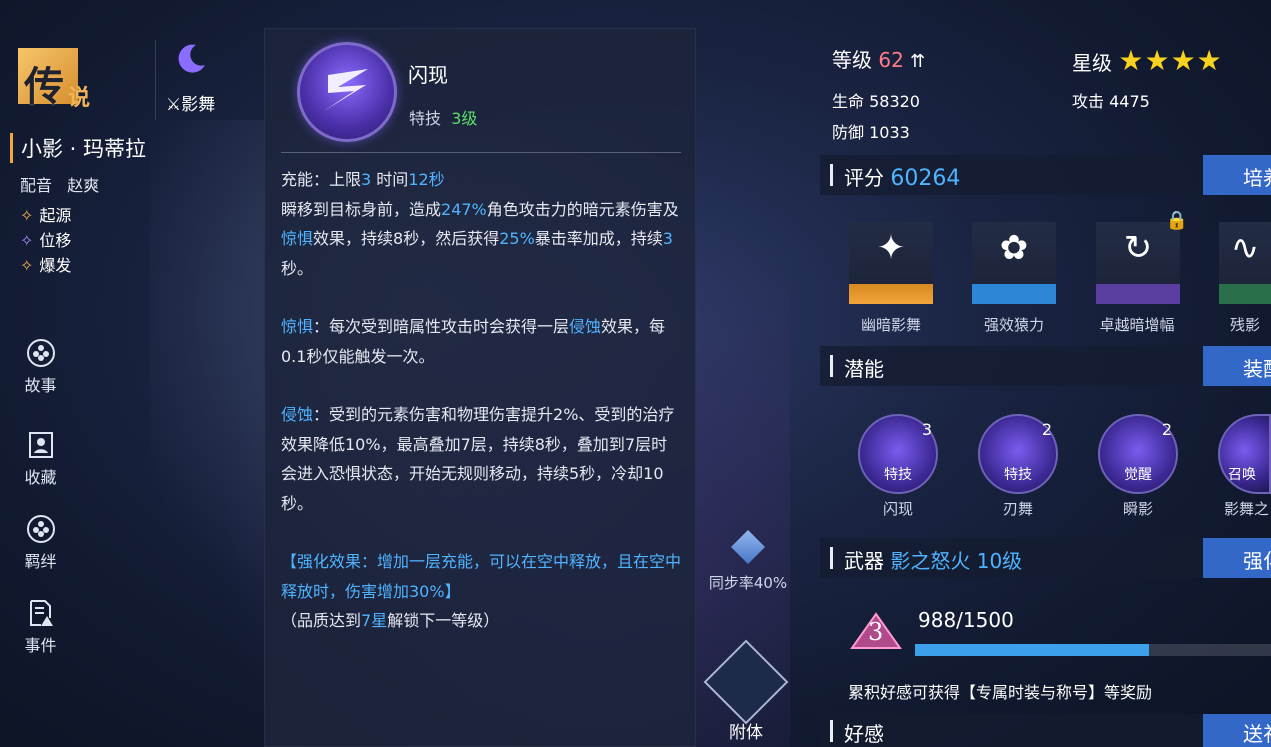 The image size is (1271, 747). Describe the element at coordinates (1137, 325) in the screenshot. I see `card-label: 卓越暗增幅` at that location.